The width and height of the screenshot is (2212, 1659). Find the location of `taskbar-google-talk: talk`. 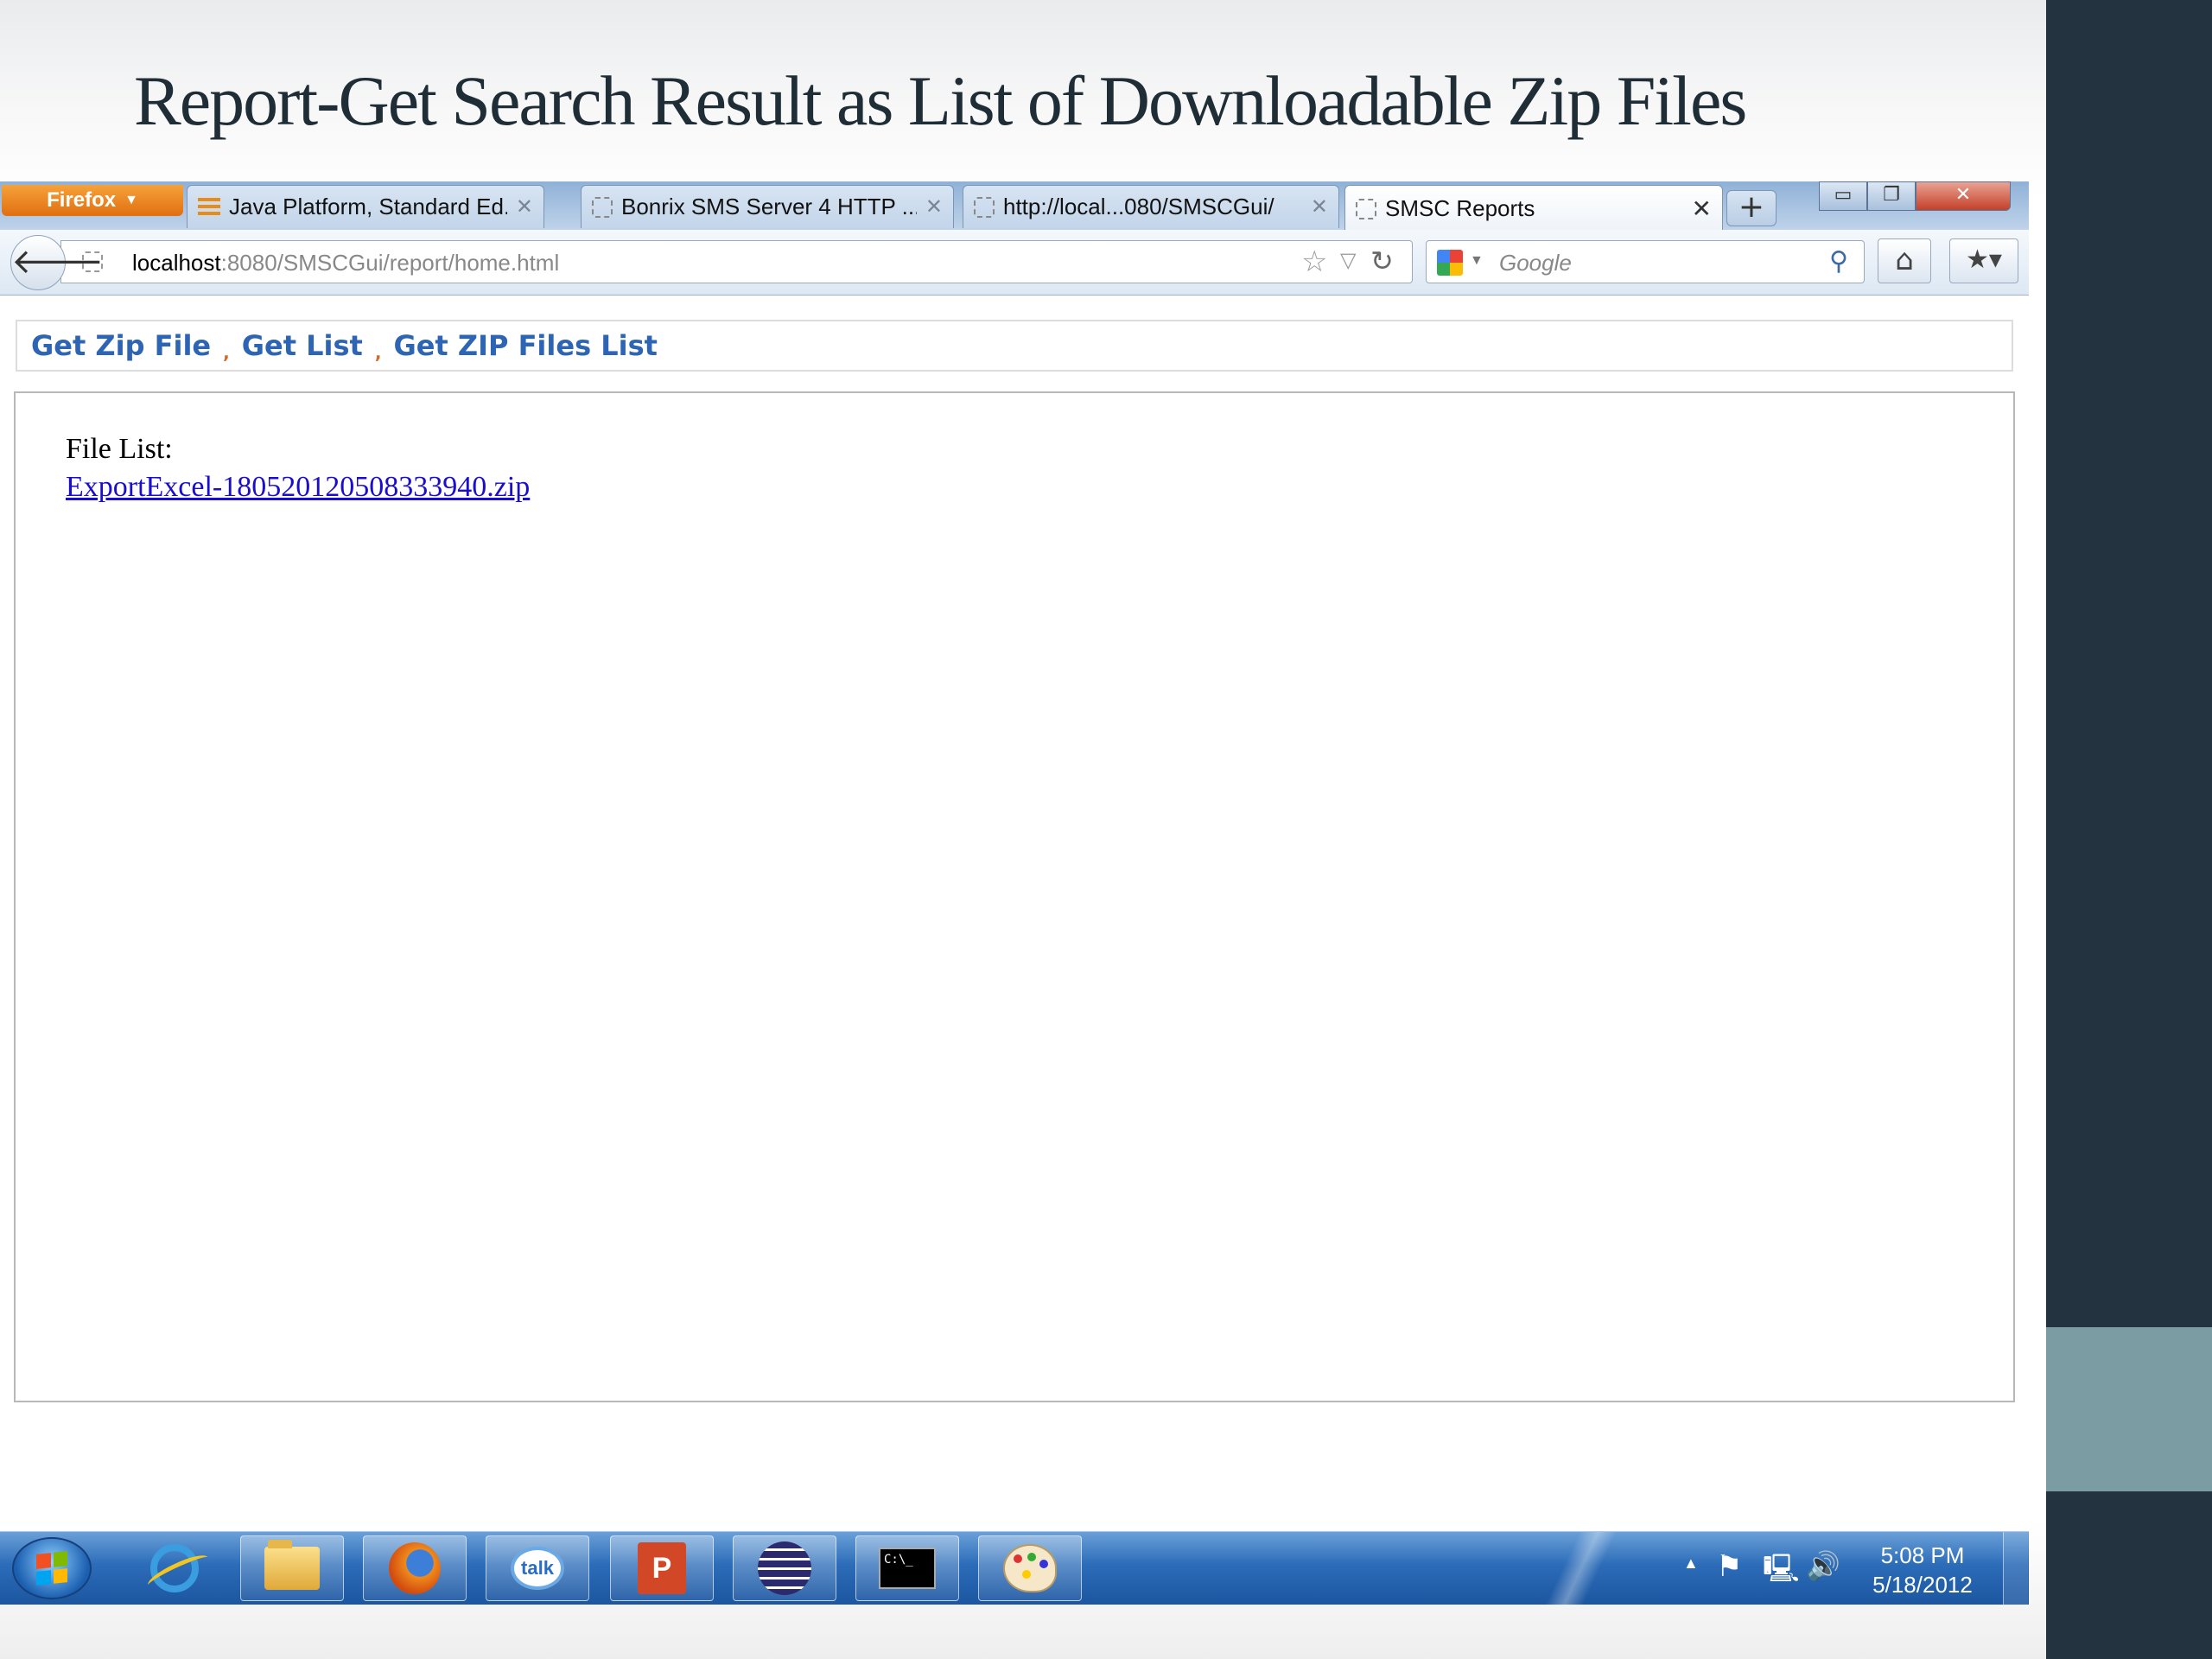

taskbar-google-talk: talk is located at coordinates (537, 1568).